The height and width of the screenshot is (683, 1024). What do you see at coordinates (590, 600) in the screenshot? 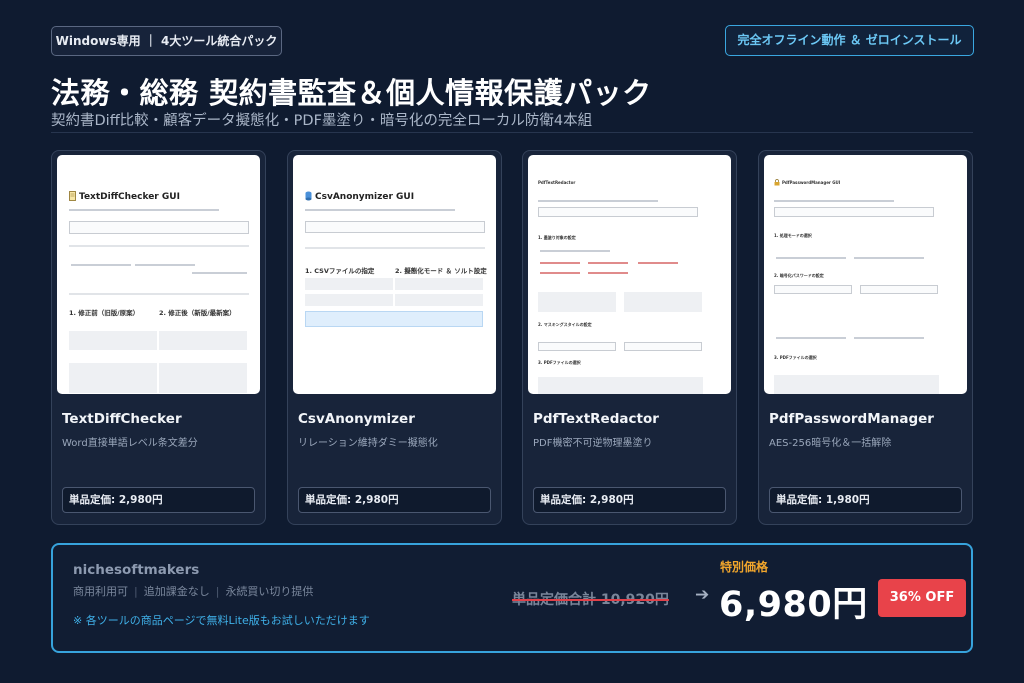
I see `original-total-price: 単品定価合計 10,920円` at bounding box center [590, 600].